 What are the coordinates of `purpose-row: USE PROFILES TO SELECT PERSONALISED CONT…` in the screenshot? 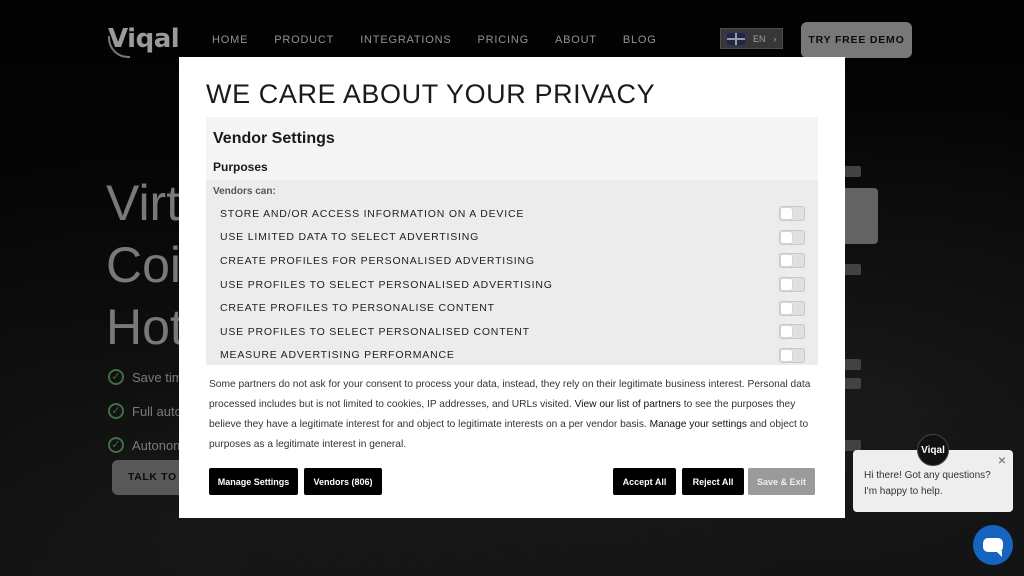 It's located at (512, 332).